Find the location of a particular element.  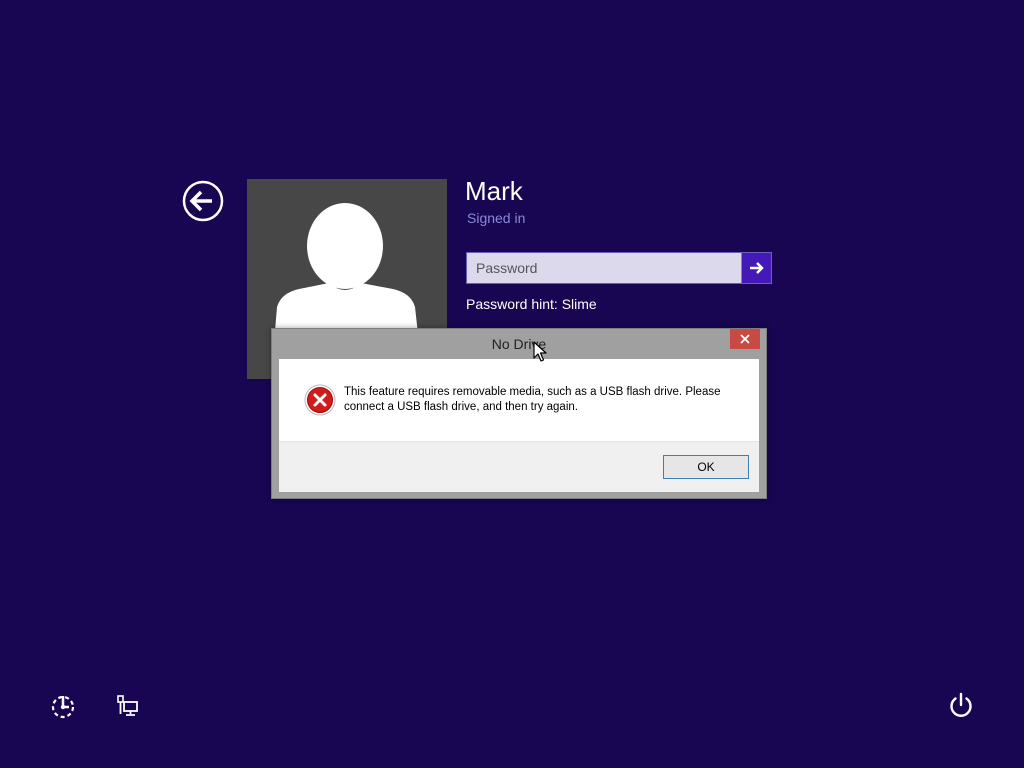

power-icon is located at coordinates (961, 704).